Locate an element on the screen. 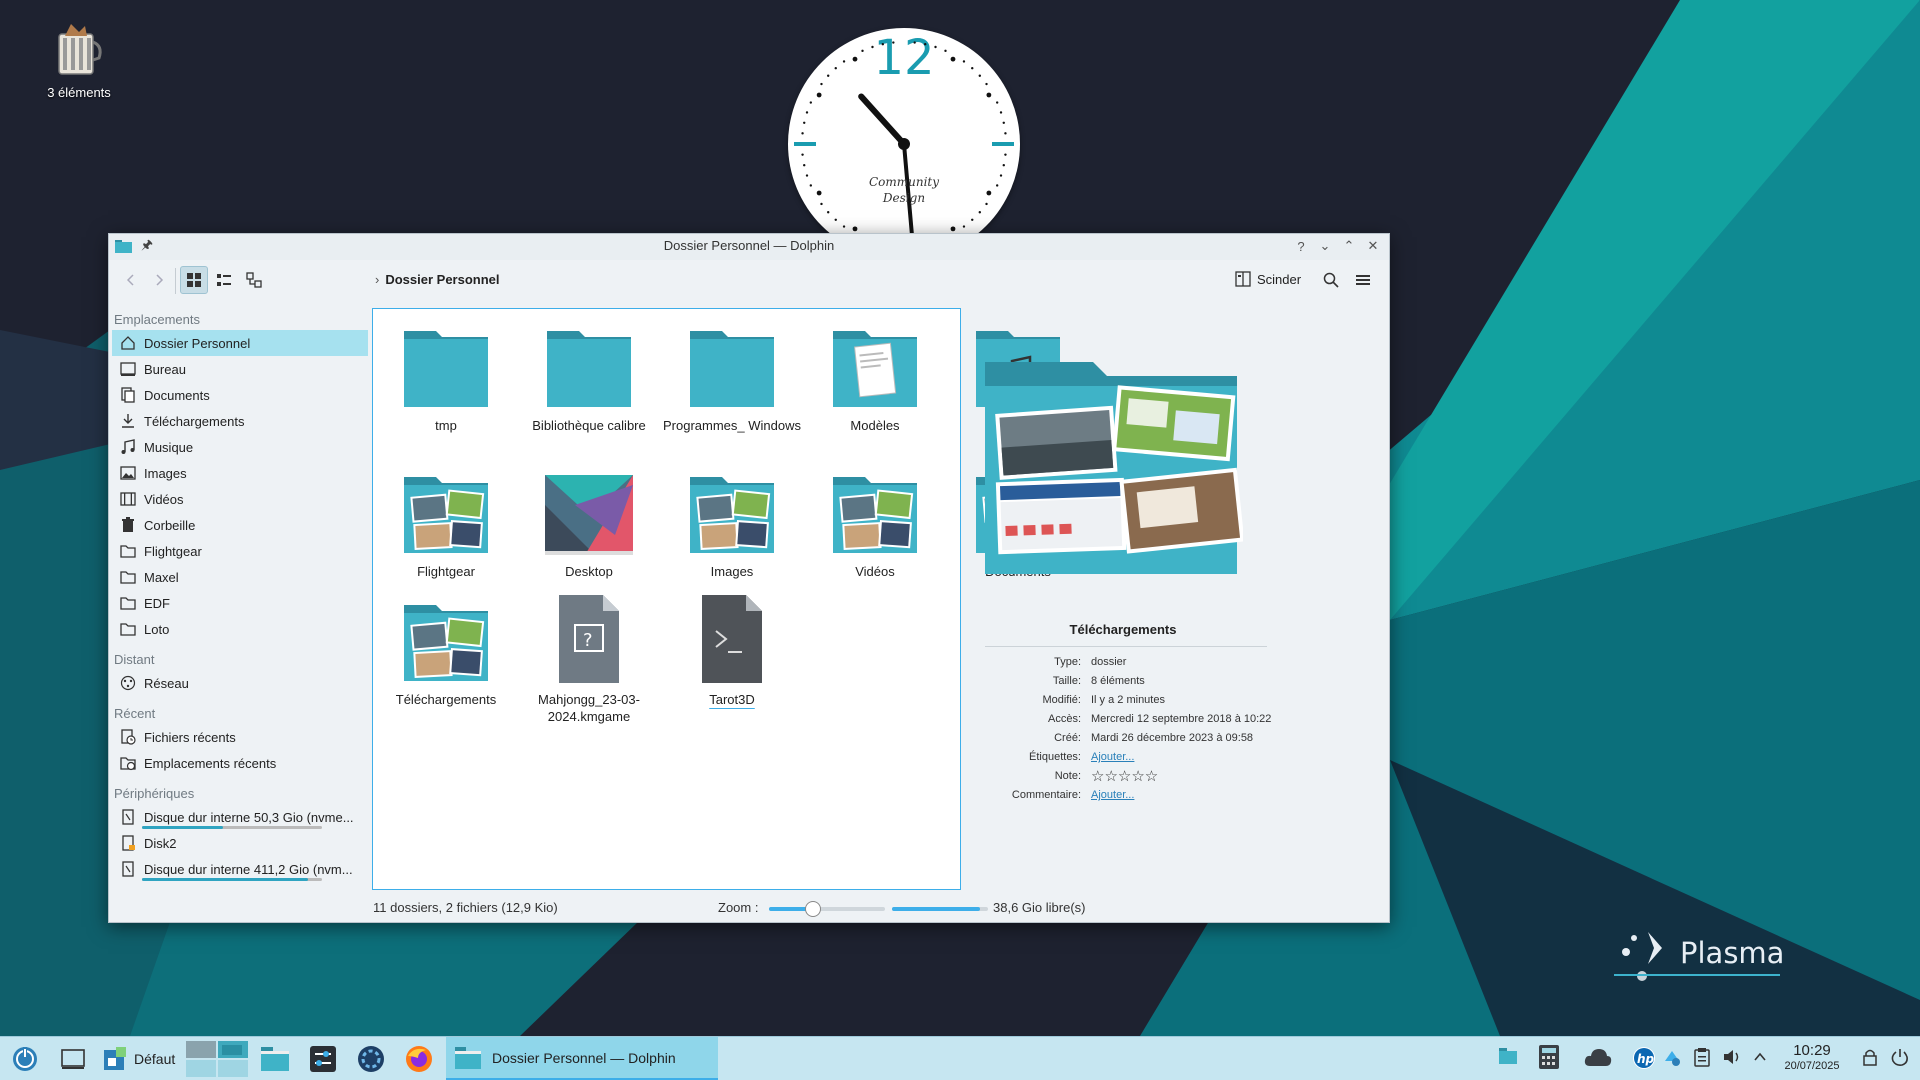  folder-manager-icon is located at coordinates (275, 1059).